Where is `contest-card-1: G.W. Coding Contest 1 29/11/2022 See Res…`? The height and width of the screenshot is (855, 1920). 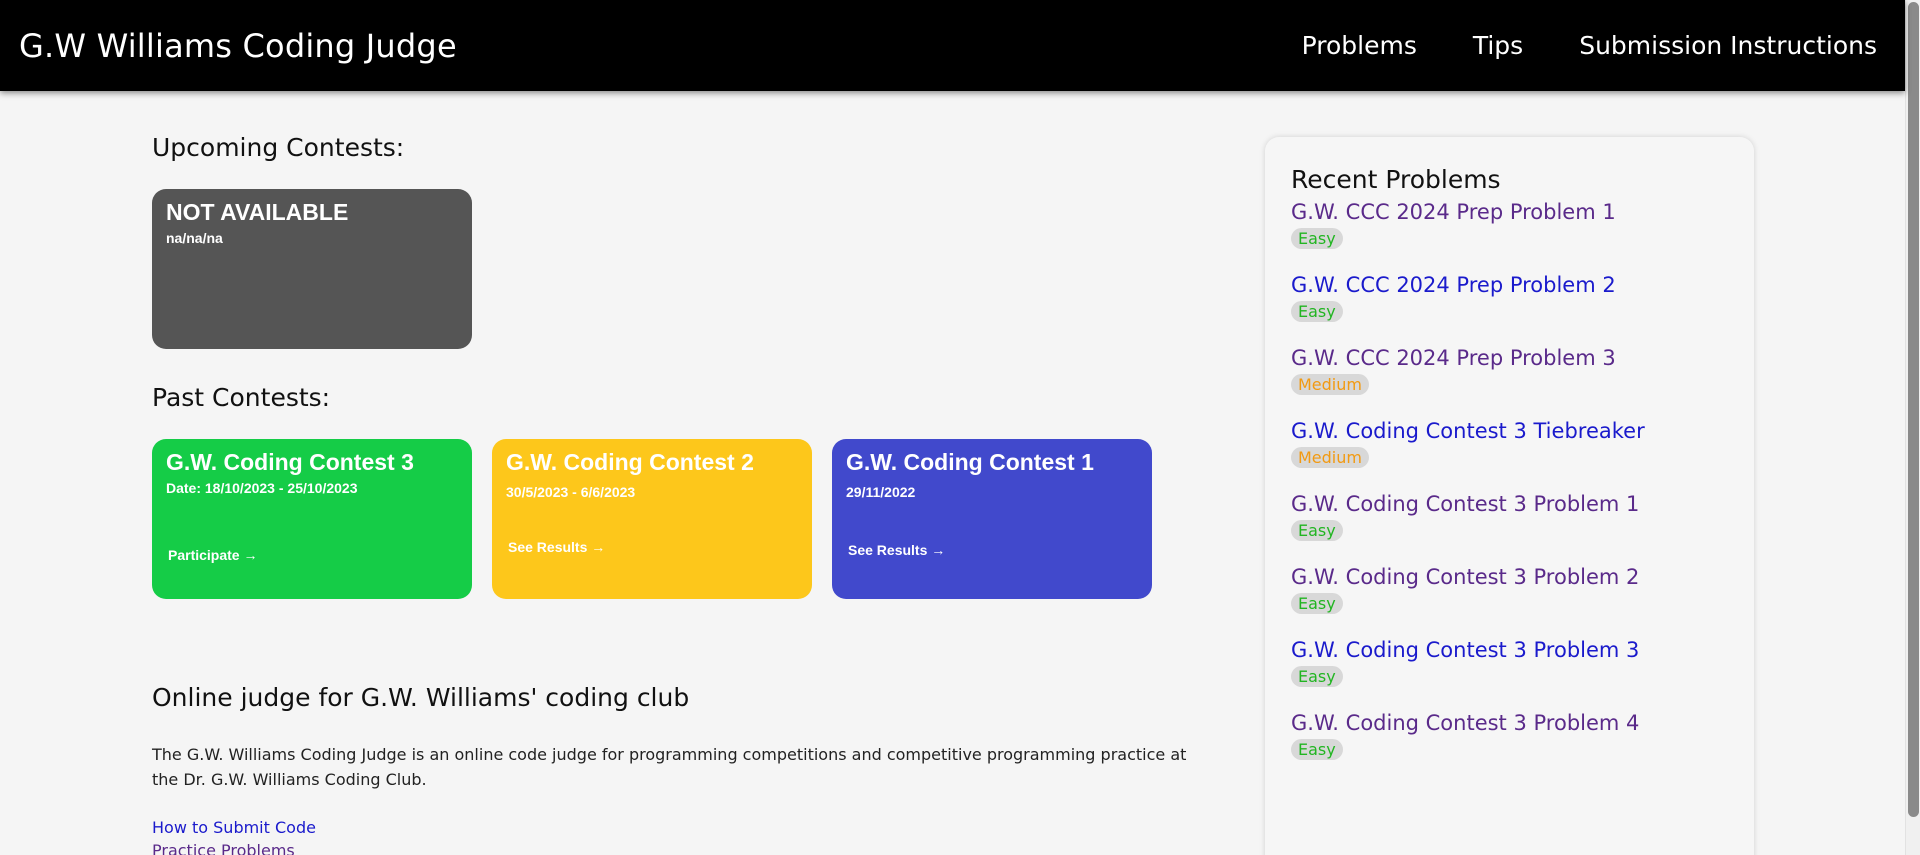 contest-card-1: G.W. Coding Contest 1 29/11/2022 See Res… is located at coordinates (992, 519).